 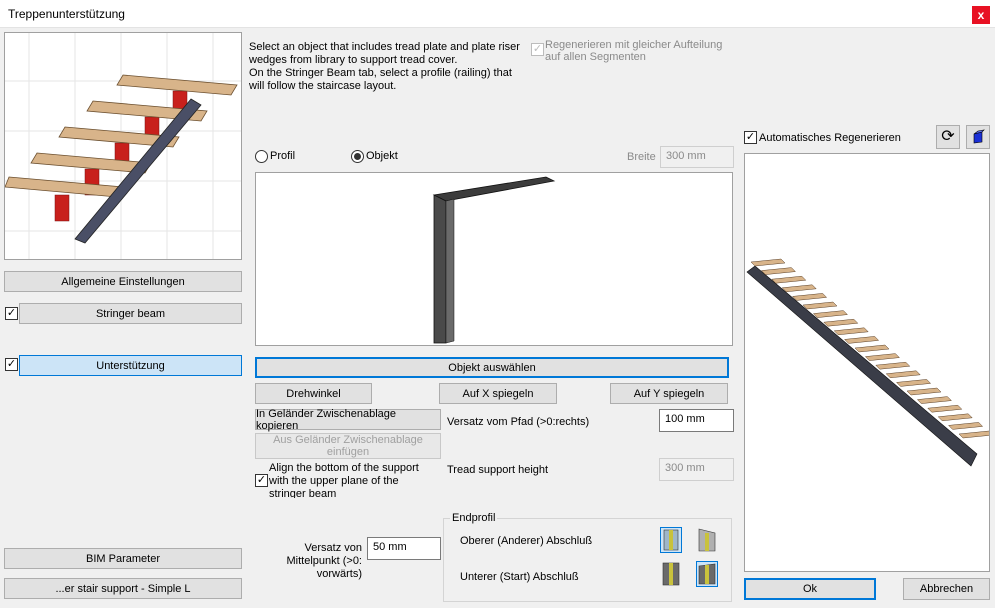 What do you see at coordinates (130, 313) in the screenshot?
I see `stringer-beam-button: Stringer beam` at bounding box center [130, 313].